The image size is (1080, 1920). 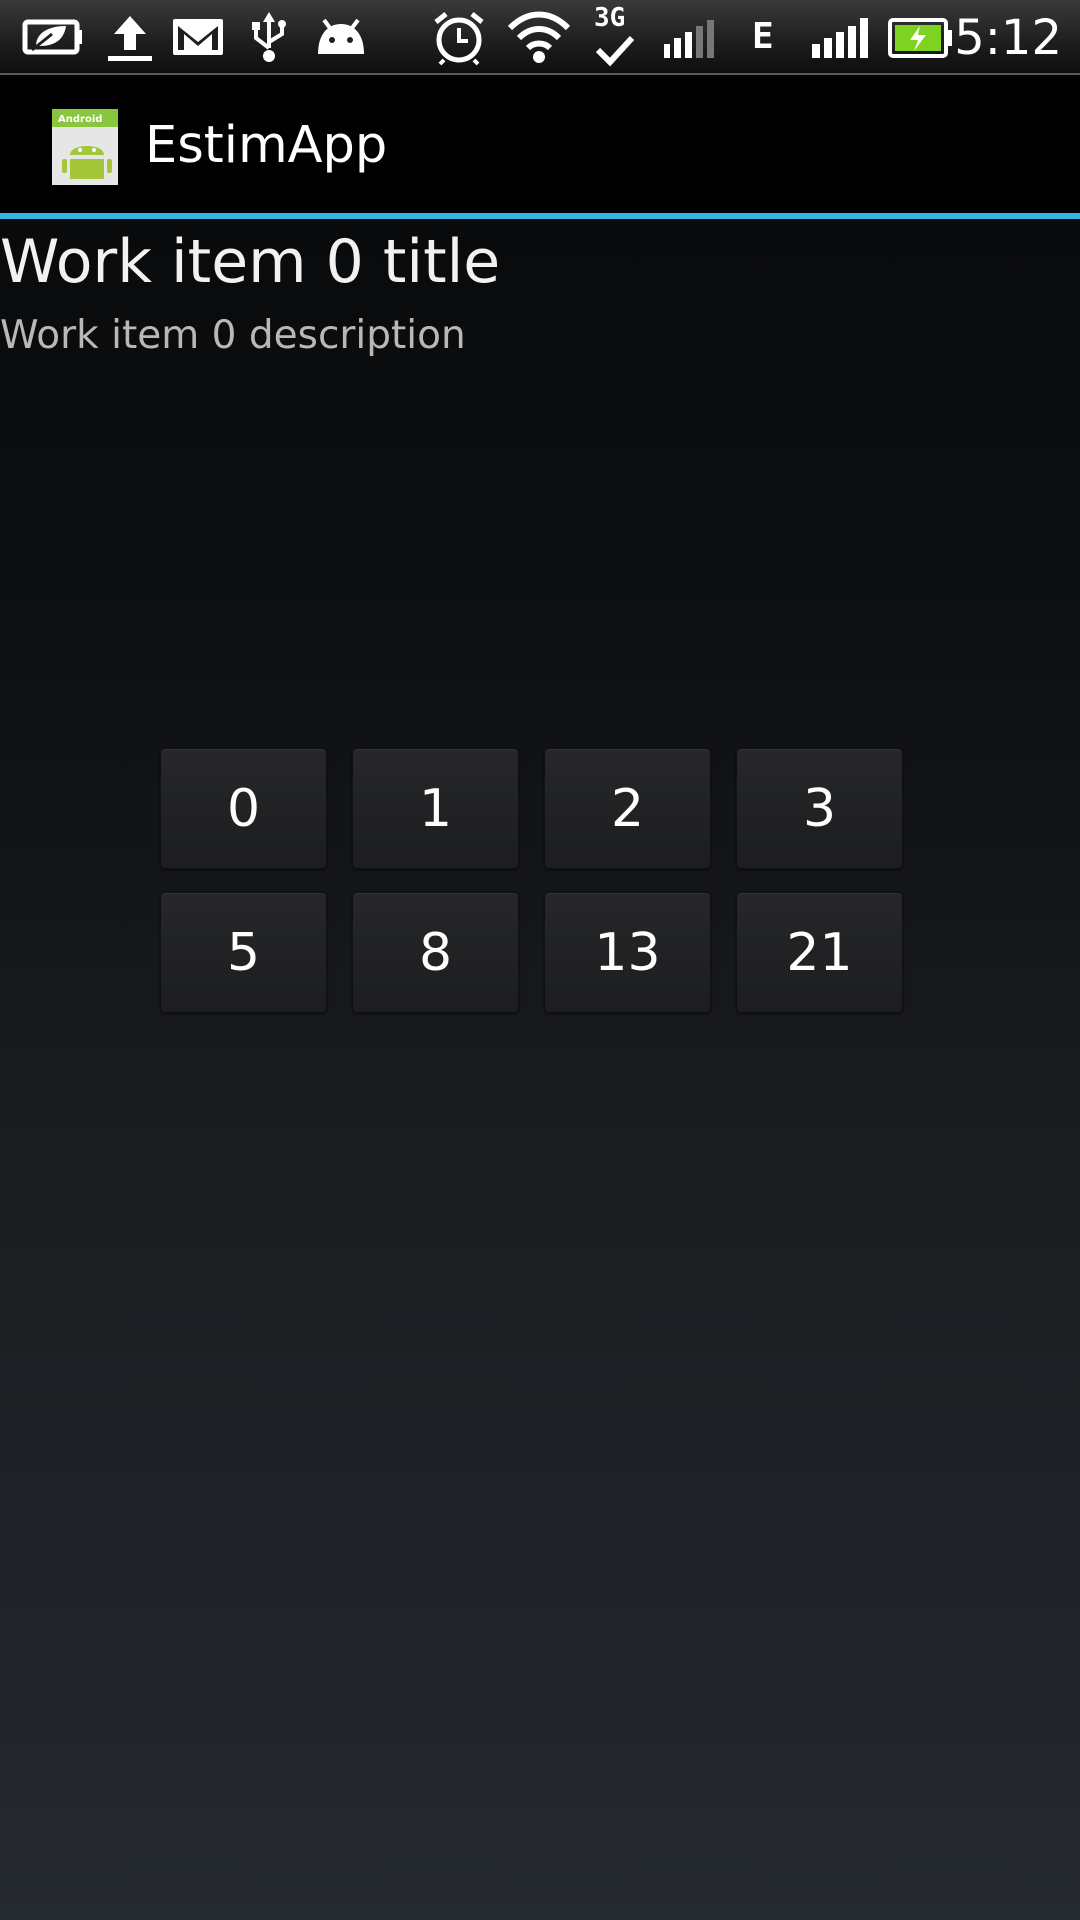 I want to click on status-bar: 3G E 5:12, so click(x=540, y=37).